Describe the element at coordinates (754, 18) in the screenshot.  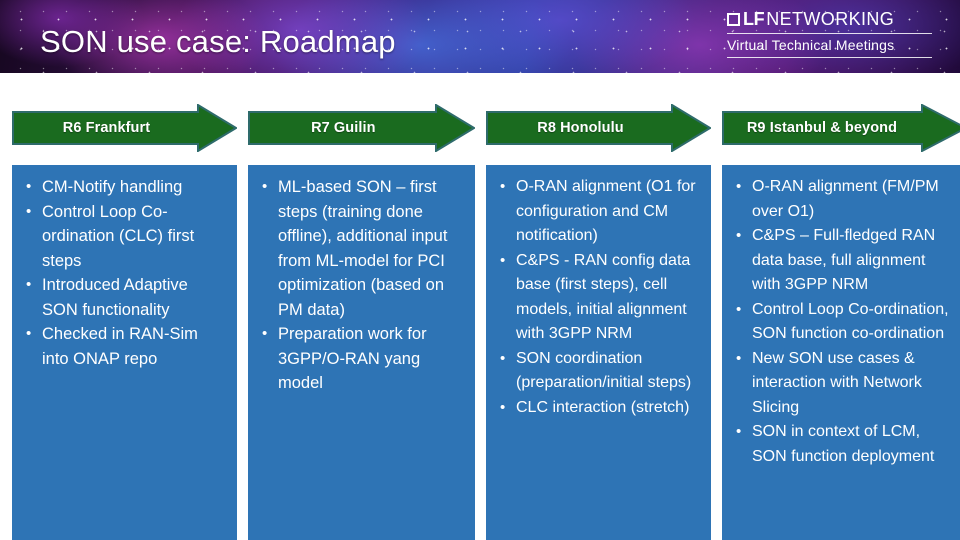
I see `logo-brand-bold: LF` at that location.